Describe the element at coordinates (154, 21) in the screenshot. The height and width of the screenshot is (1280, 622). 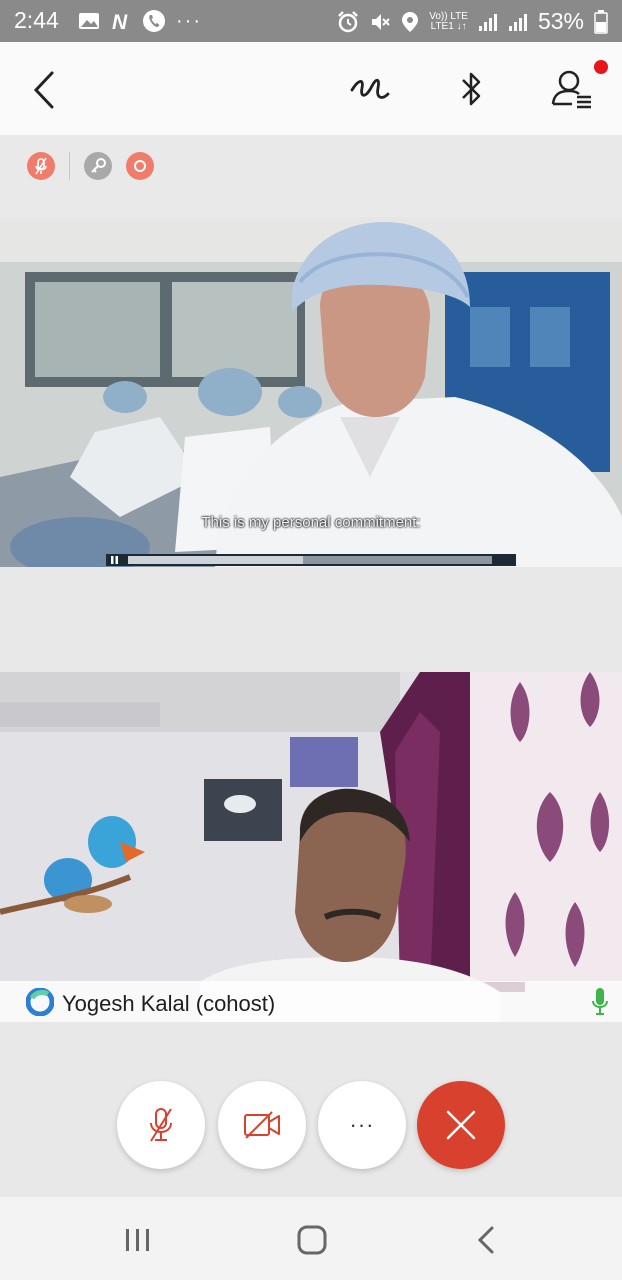
I see `phone-icon` at that location.